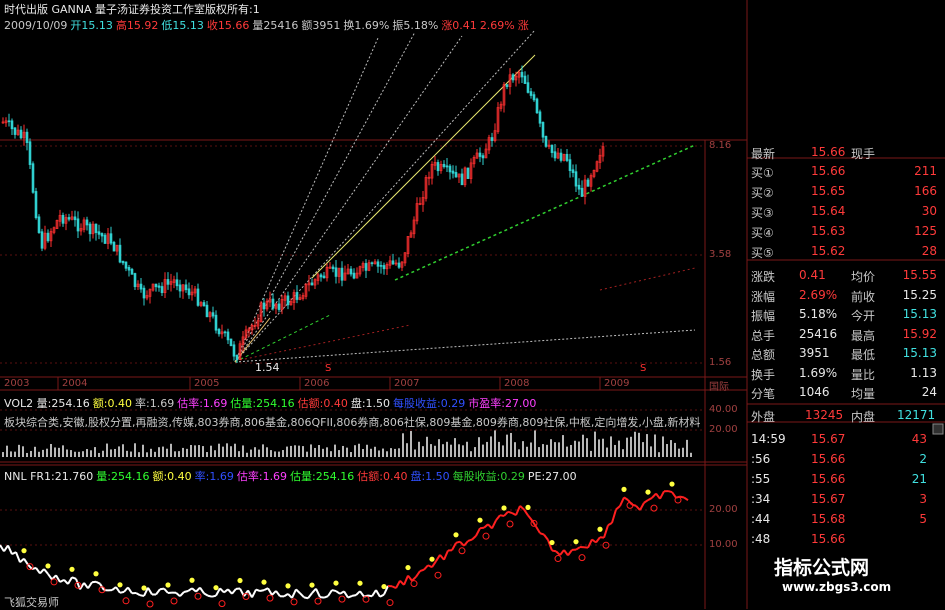 This screenshot has width=945, height=610. What do you see at coordinates (846, 171) in the screenshot?
I see `bid-row: 买① 15.66 211` at bounding box center [846, 171].